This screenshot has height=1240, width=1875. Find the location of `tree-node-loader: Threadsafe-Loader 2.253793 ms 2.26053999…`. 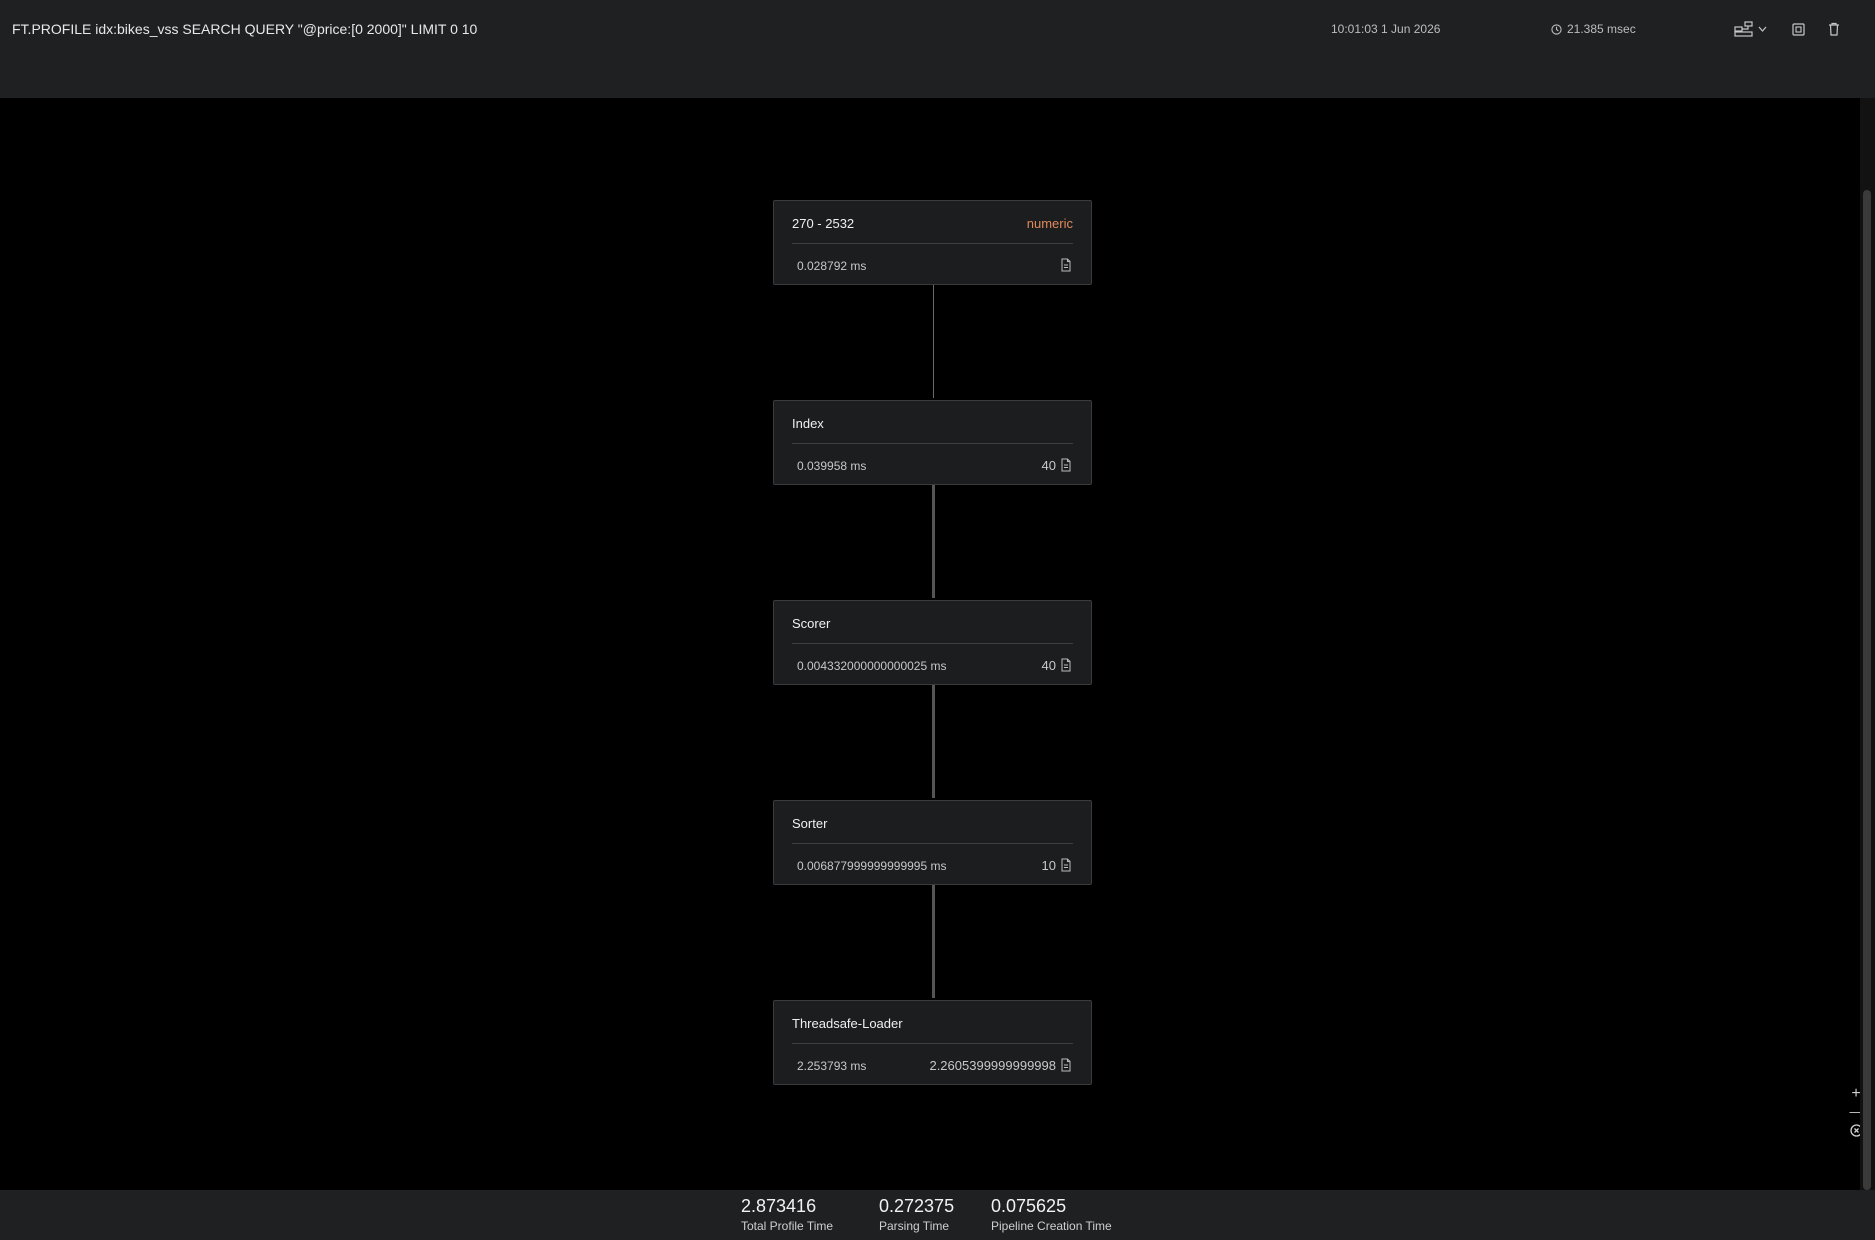

tree-node-loader: Threadsafe-Loader 2.253793 ms 2.26053999… is located at coordinates (932, 1042).